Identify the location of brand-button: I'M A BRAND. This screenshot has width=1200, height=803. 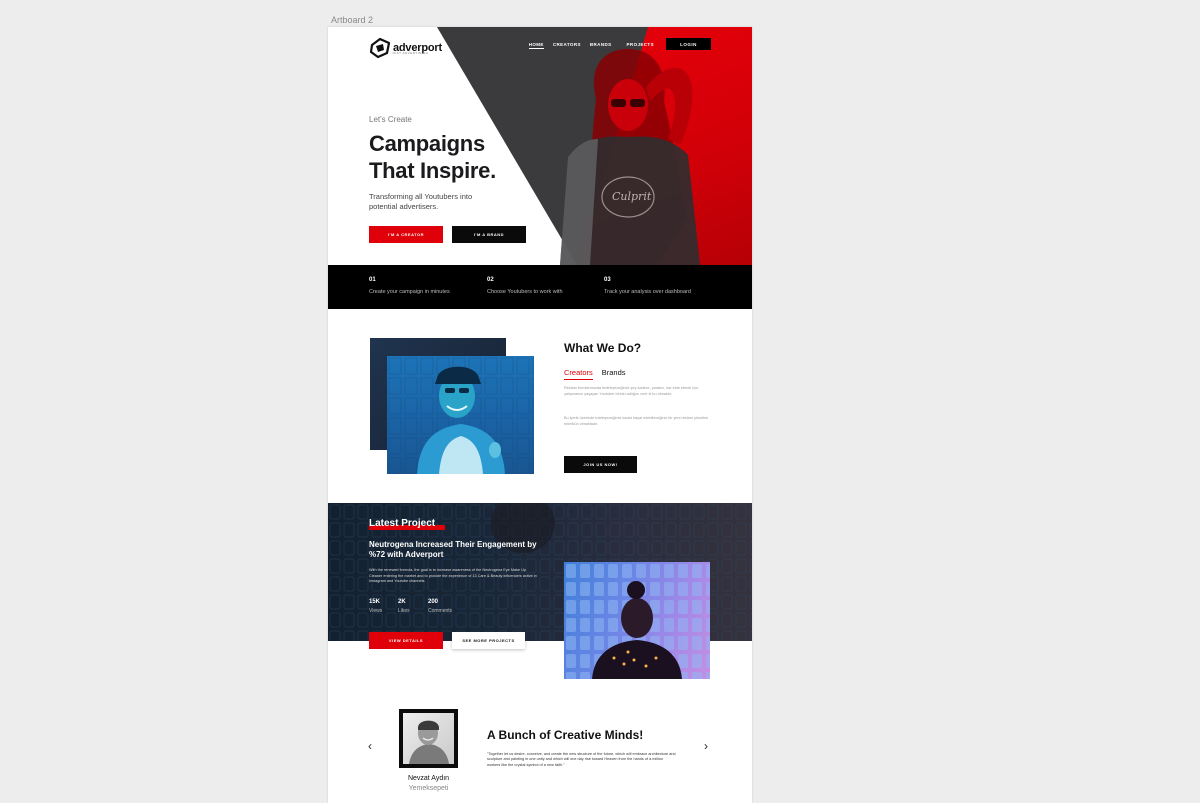
(489, 234).